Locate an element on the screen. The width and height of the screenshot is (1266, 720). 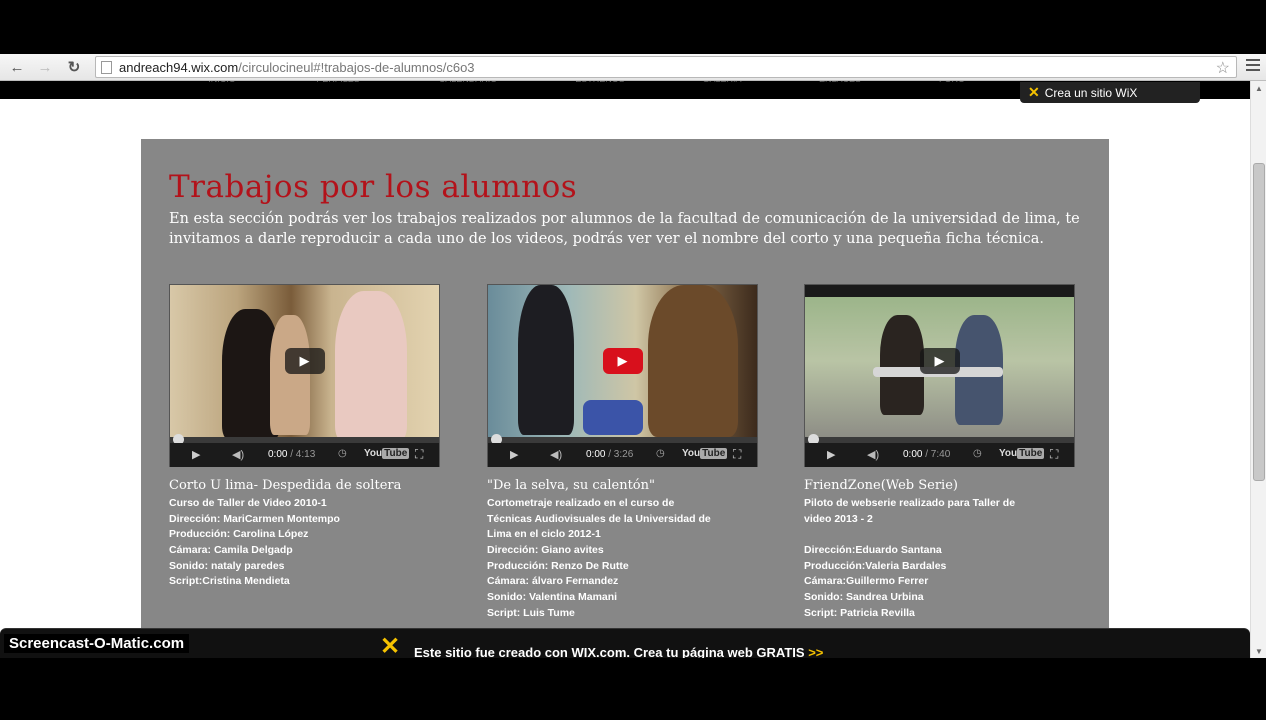
credit-line: Cortometraje realizado en el curso de is located at coordinates (581, 503).